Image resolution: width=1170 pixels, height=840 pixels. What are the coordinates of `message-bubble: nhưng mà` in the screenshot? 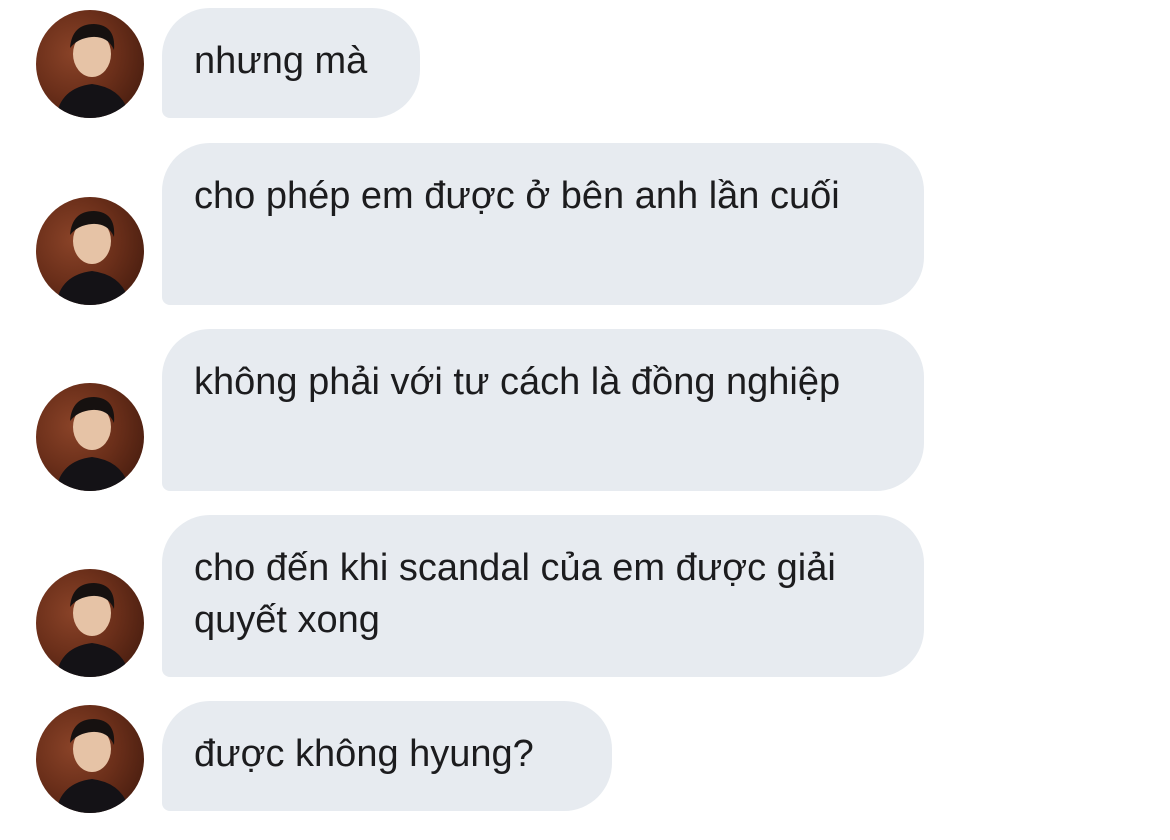 It's located at (291, 63).